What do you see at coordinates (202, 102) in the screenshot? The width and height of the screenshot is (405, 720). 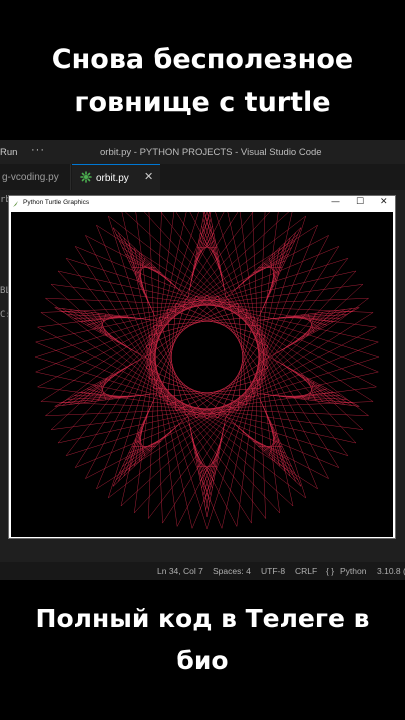 I see `top-caption-line-2: говнище с turtle` at bounding box center [202, 102].